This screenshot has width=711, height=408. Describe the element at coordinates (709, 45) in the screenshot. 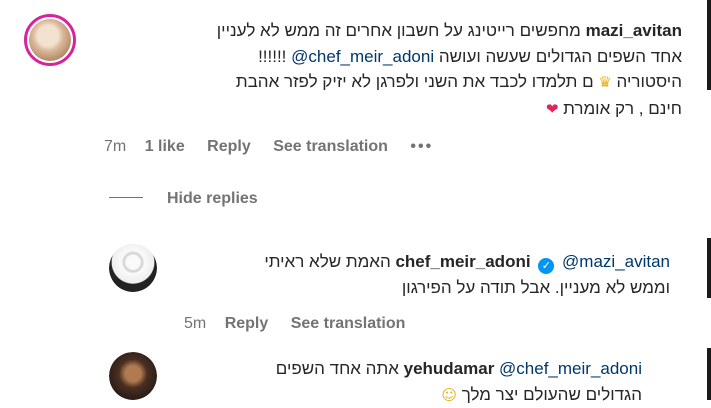

I see `scroll-edge-top` at that location.